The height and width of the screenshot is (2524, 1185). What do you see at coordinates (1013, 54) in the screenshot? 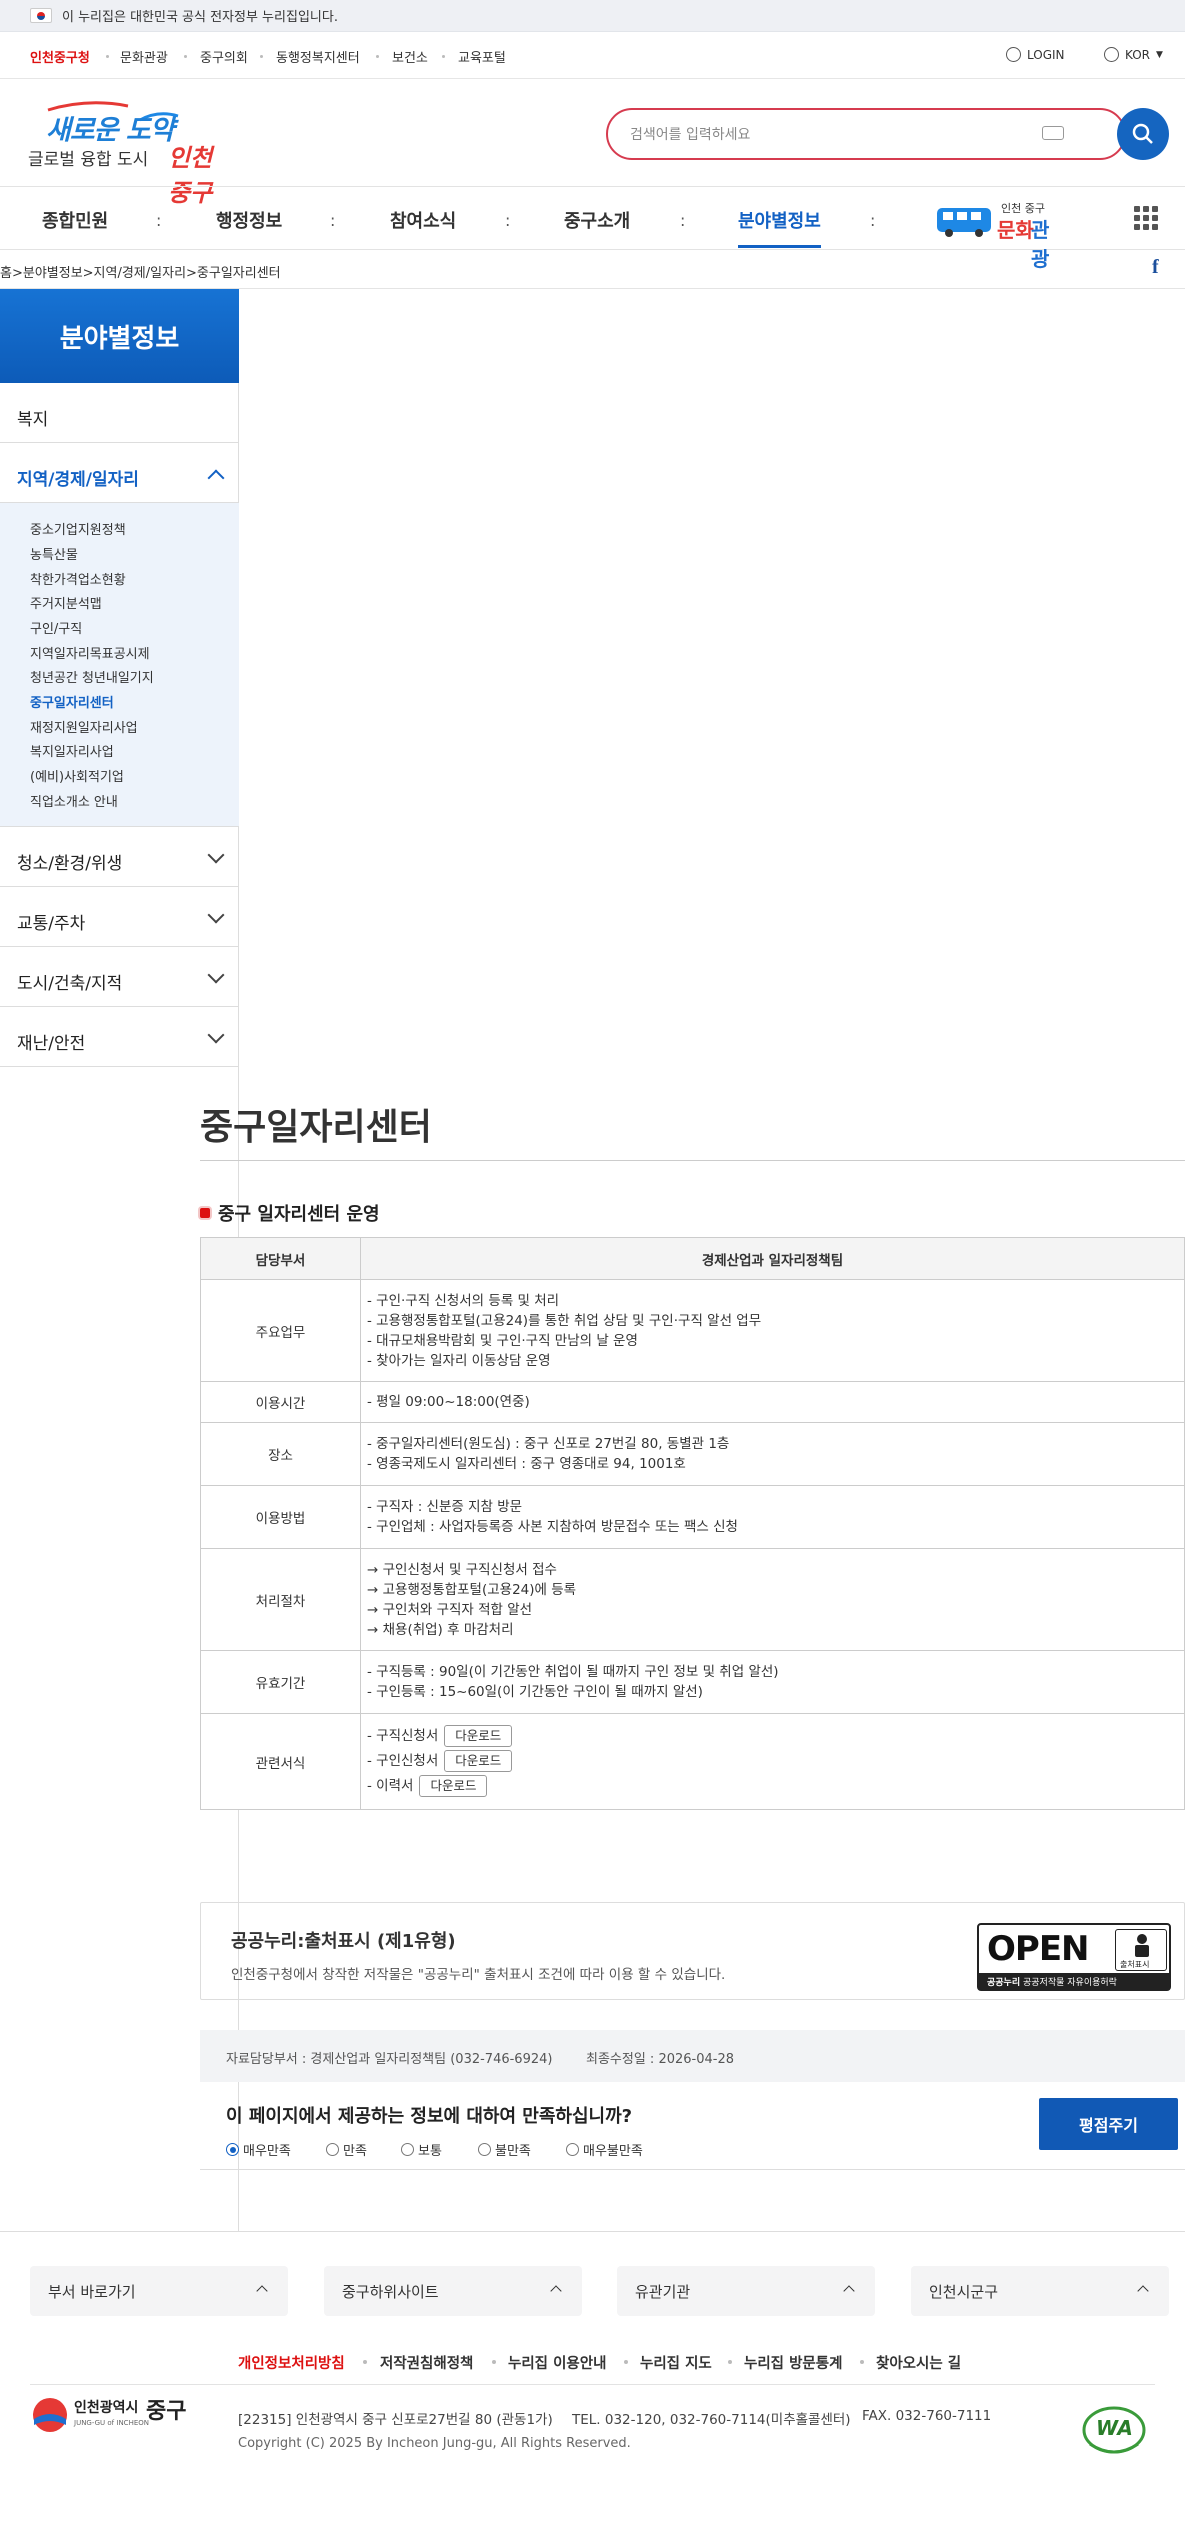
I see `login-icon` at bounding box center [1013, 54].